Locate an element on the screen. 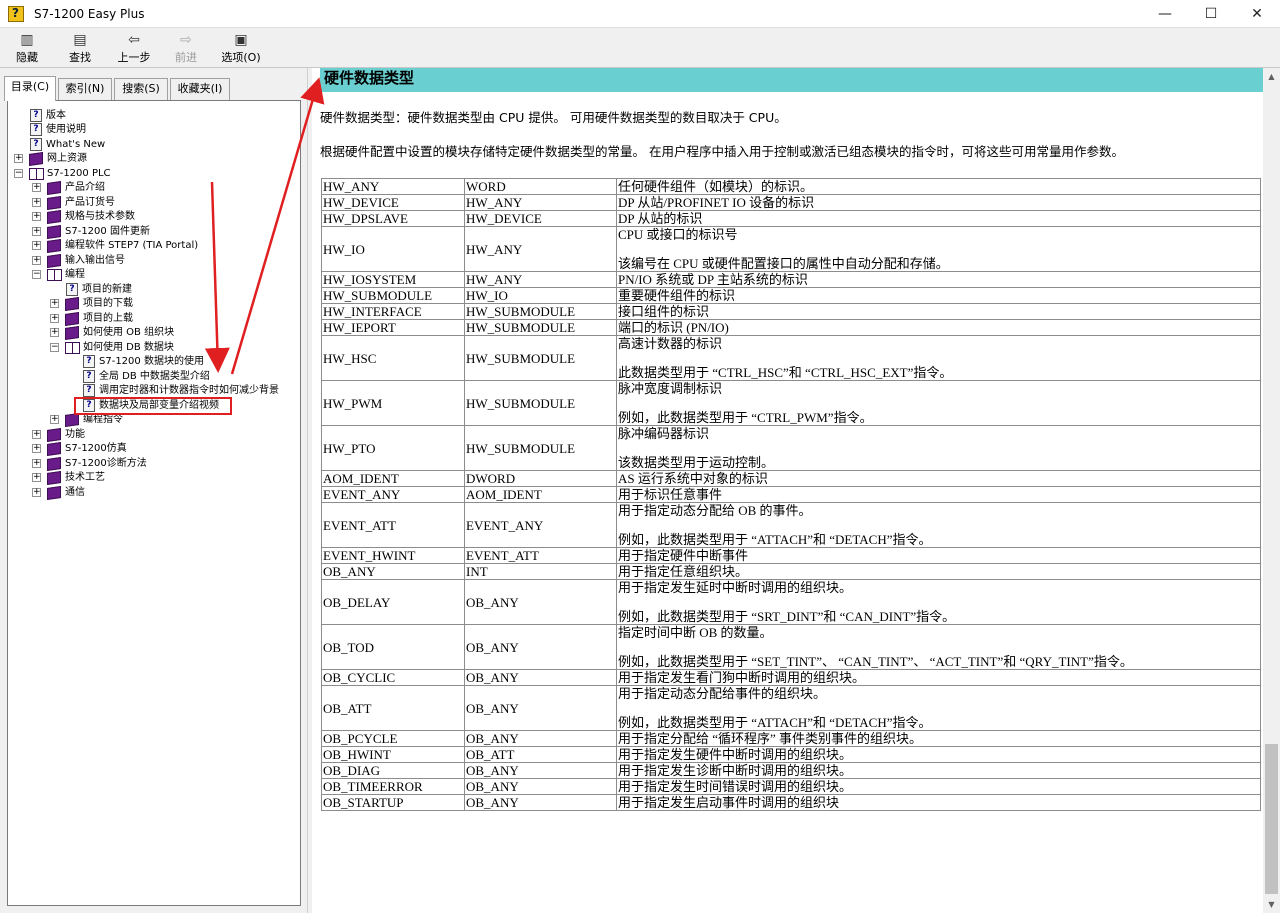 The height and width of the screenshot is (913, 1280). tree-item-label: What's New is located at coordinates (76, 144).